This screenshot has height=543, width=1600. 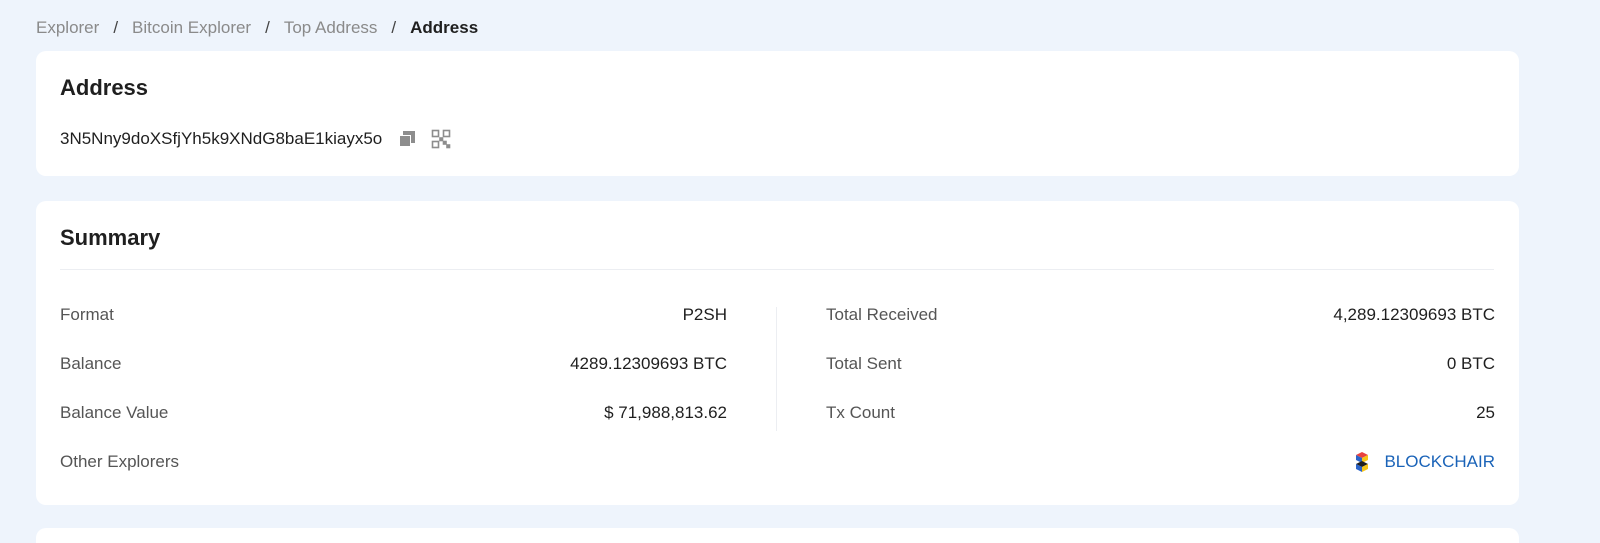 What do you see at coordinates (444, 27) in the screenshot?
I see `breadcrumb-current: Address` at bounding box center [444, 27].